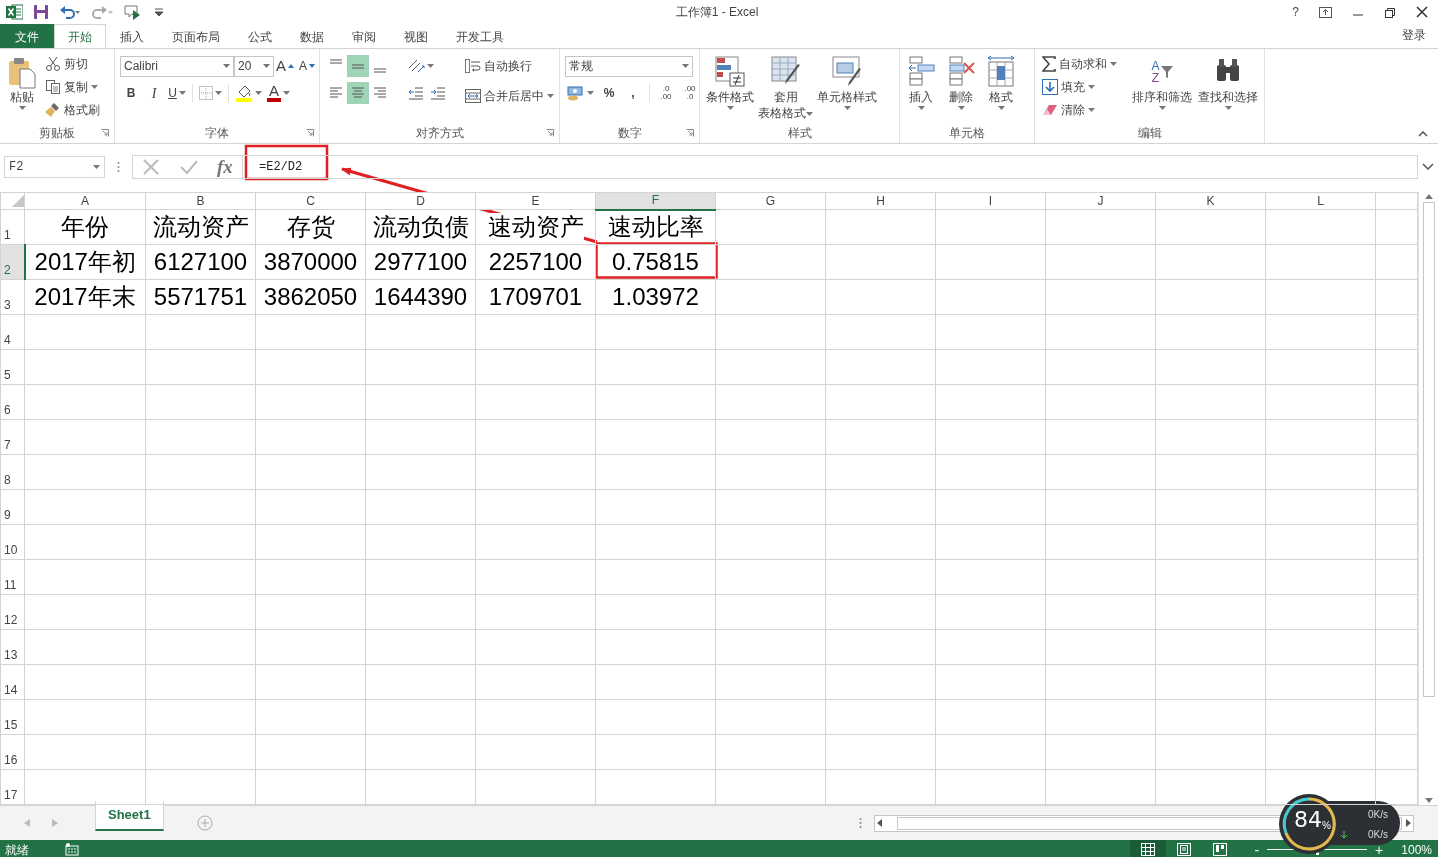 Image resolution: width=1438 pixels, height=857 pixels. What do you see at coordinates (1428, 167) in the screenshot?
I see `expand-formula-icon` at bounding box center [1428, 167].